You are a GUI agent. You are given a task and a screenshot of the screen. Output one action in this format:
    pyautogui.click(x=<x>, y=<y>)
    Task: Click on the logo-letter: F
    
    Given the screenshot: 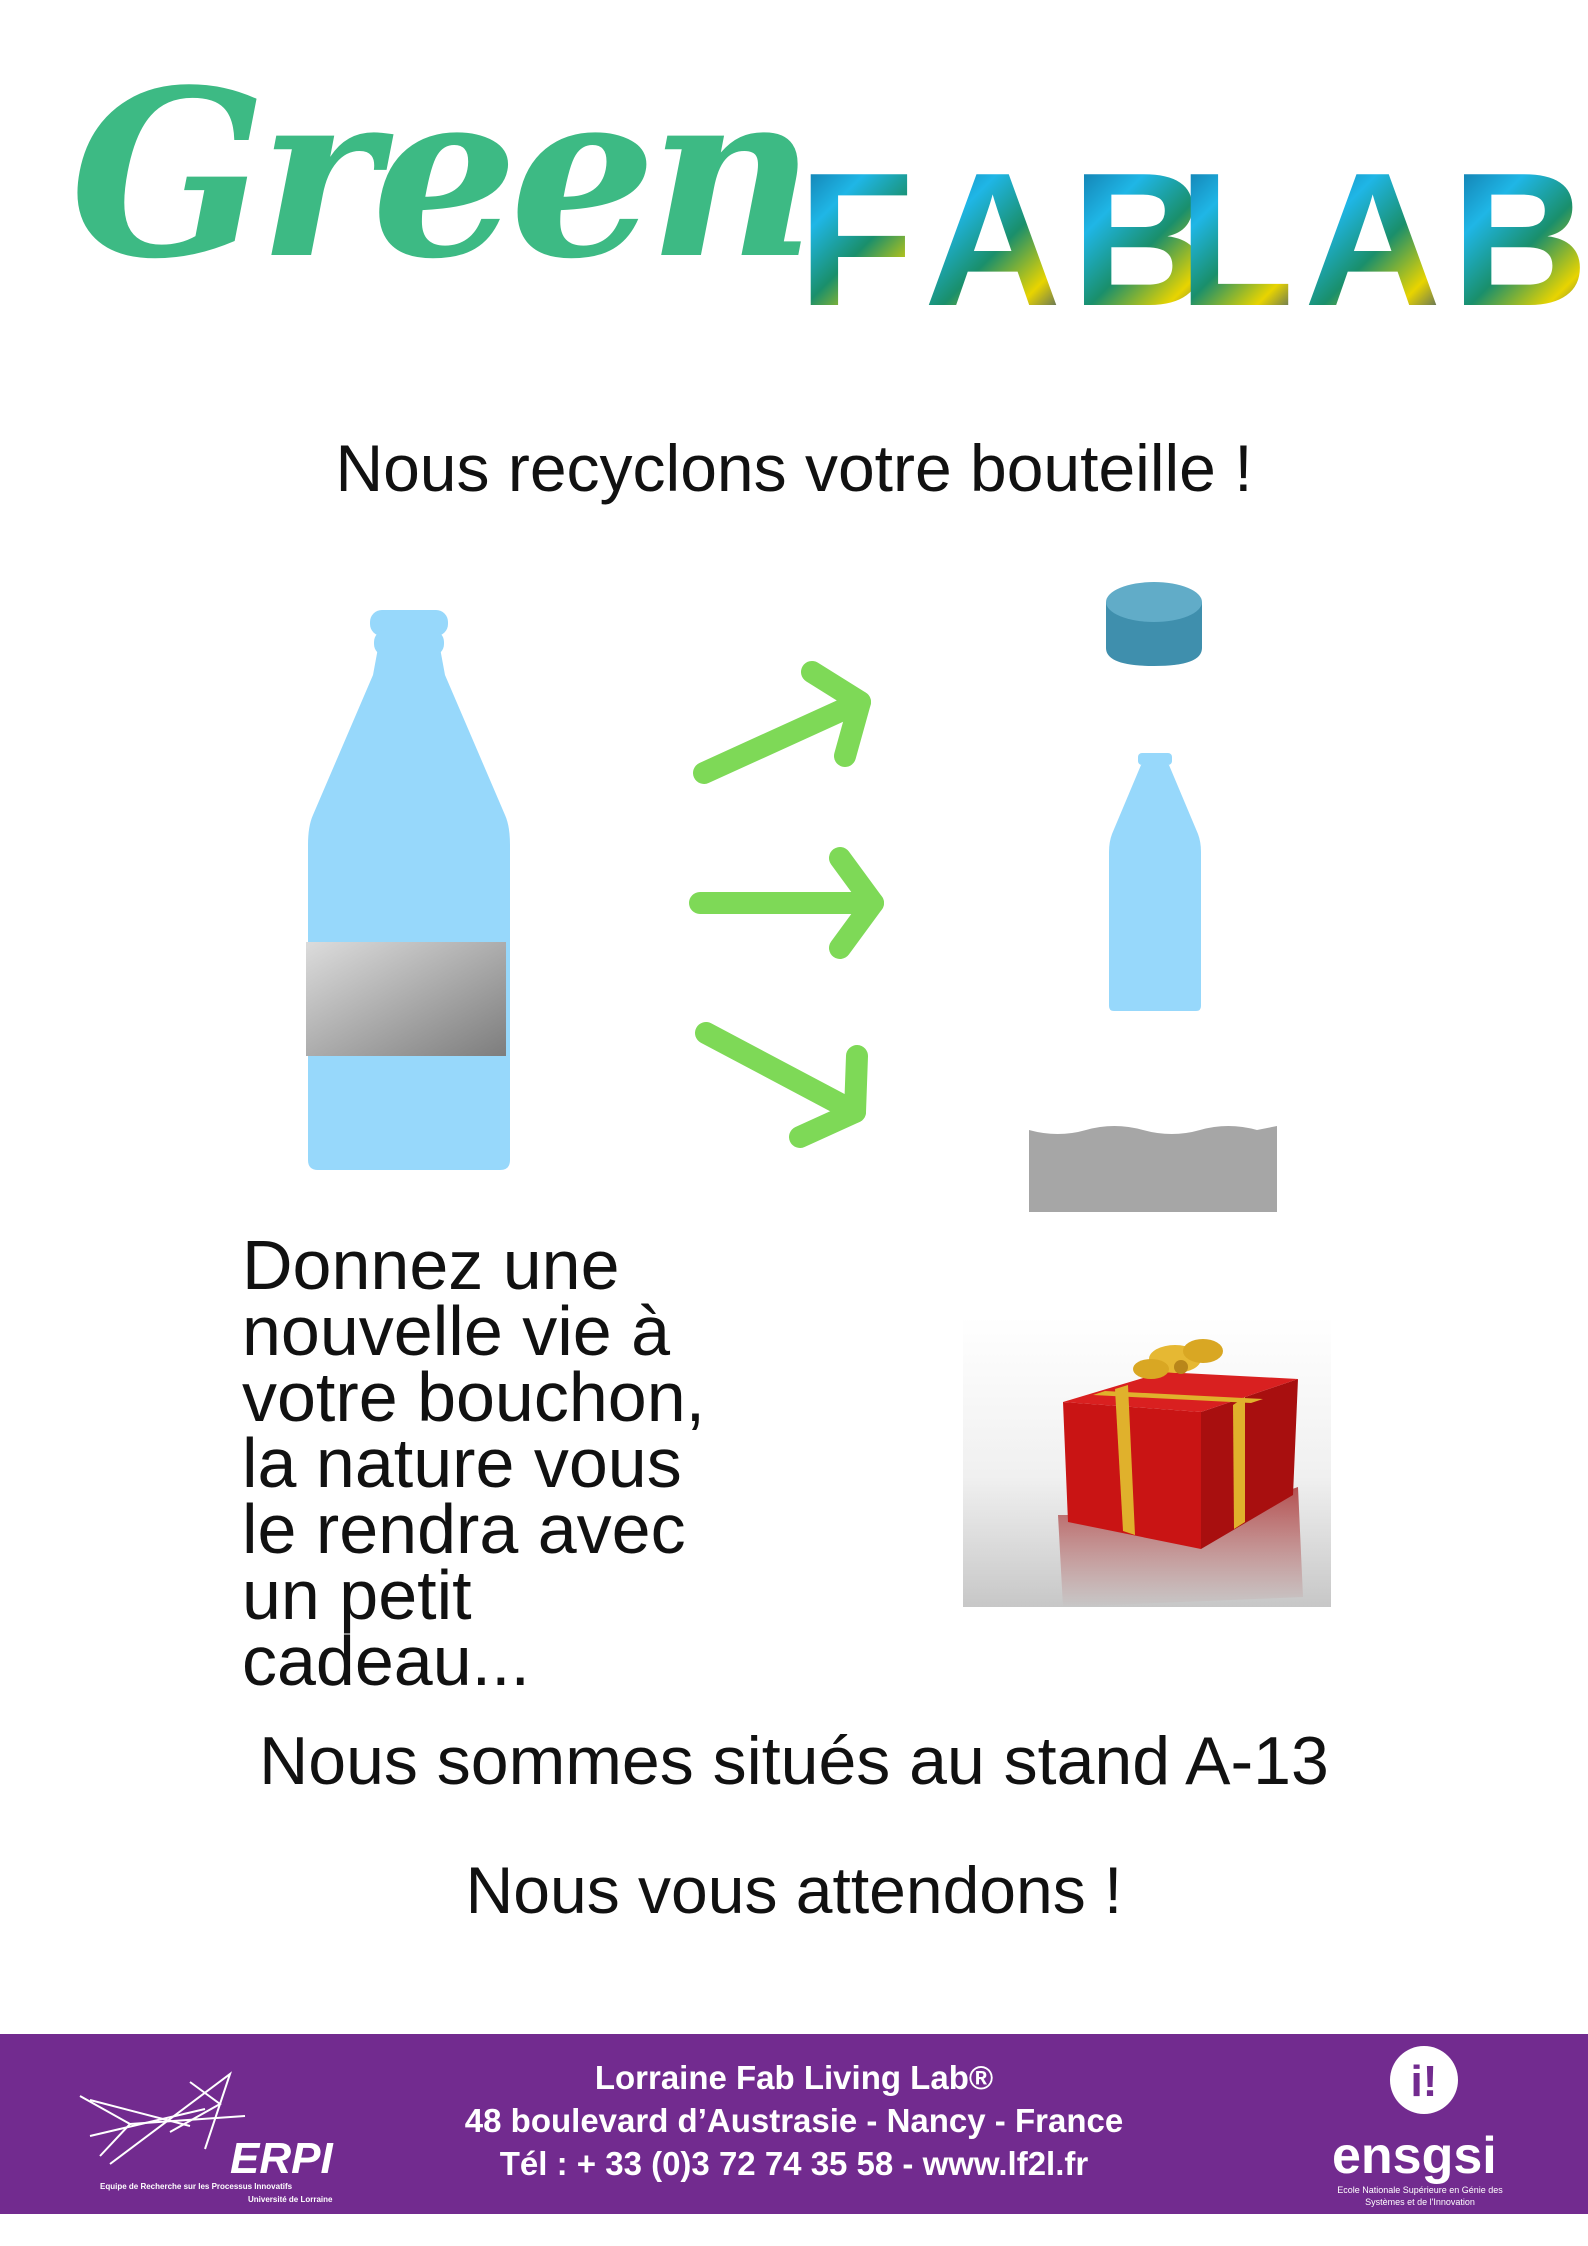 What is the action you would take?
    pyautogui.click(x=856, y=240)
    